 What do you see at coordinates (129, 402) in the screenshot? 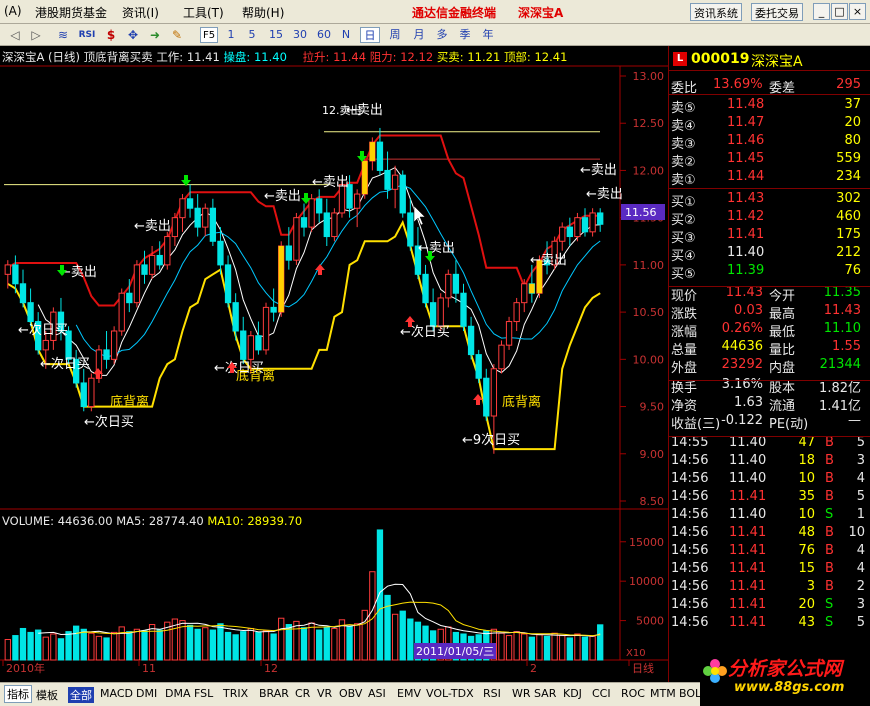
I see `bottom-divergence-label: 底背离` at bounding box center [129, 402].